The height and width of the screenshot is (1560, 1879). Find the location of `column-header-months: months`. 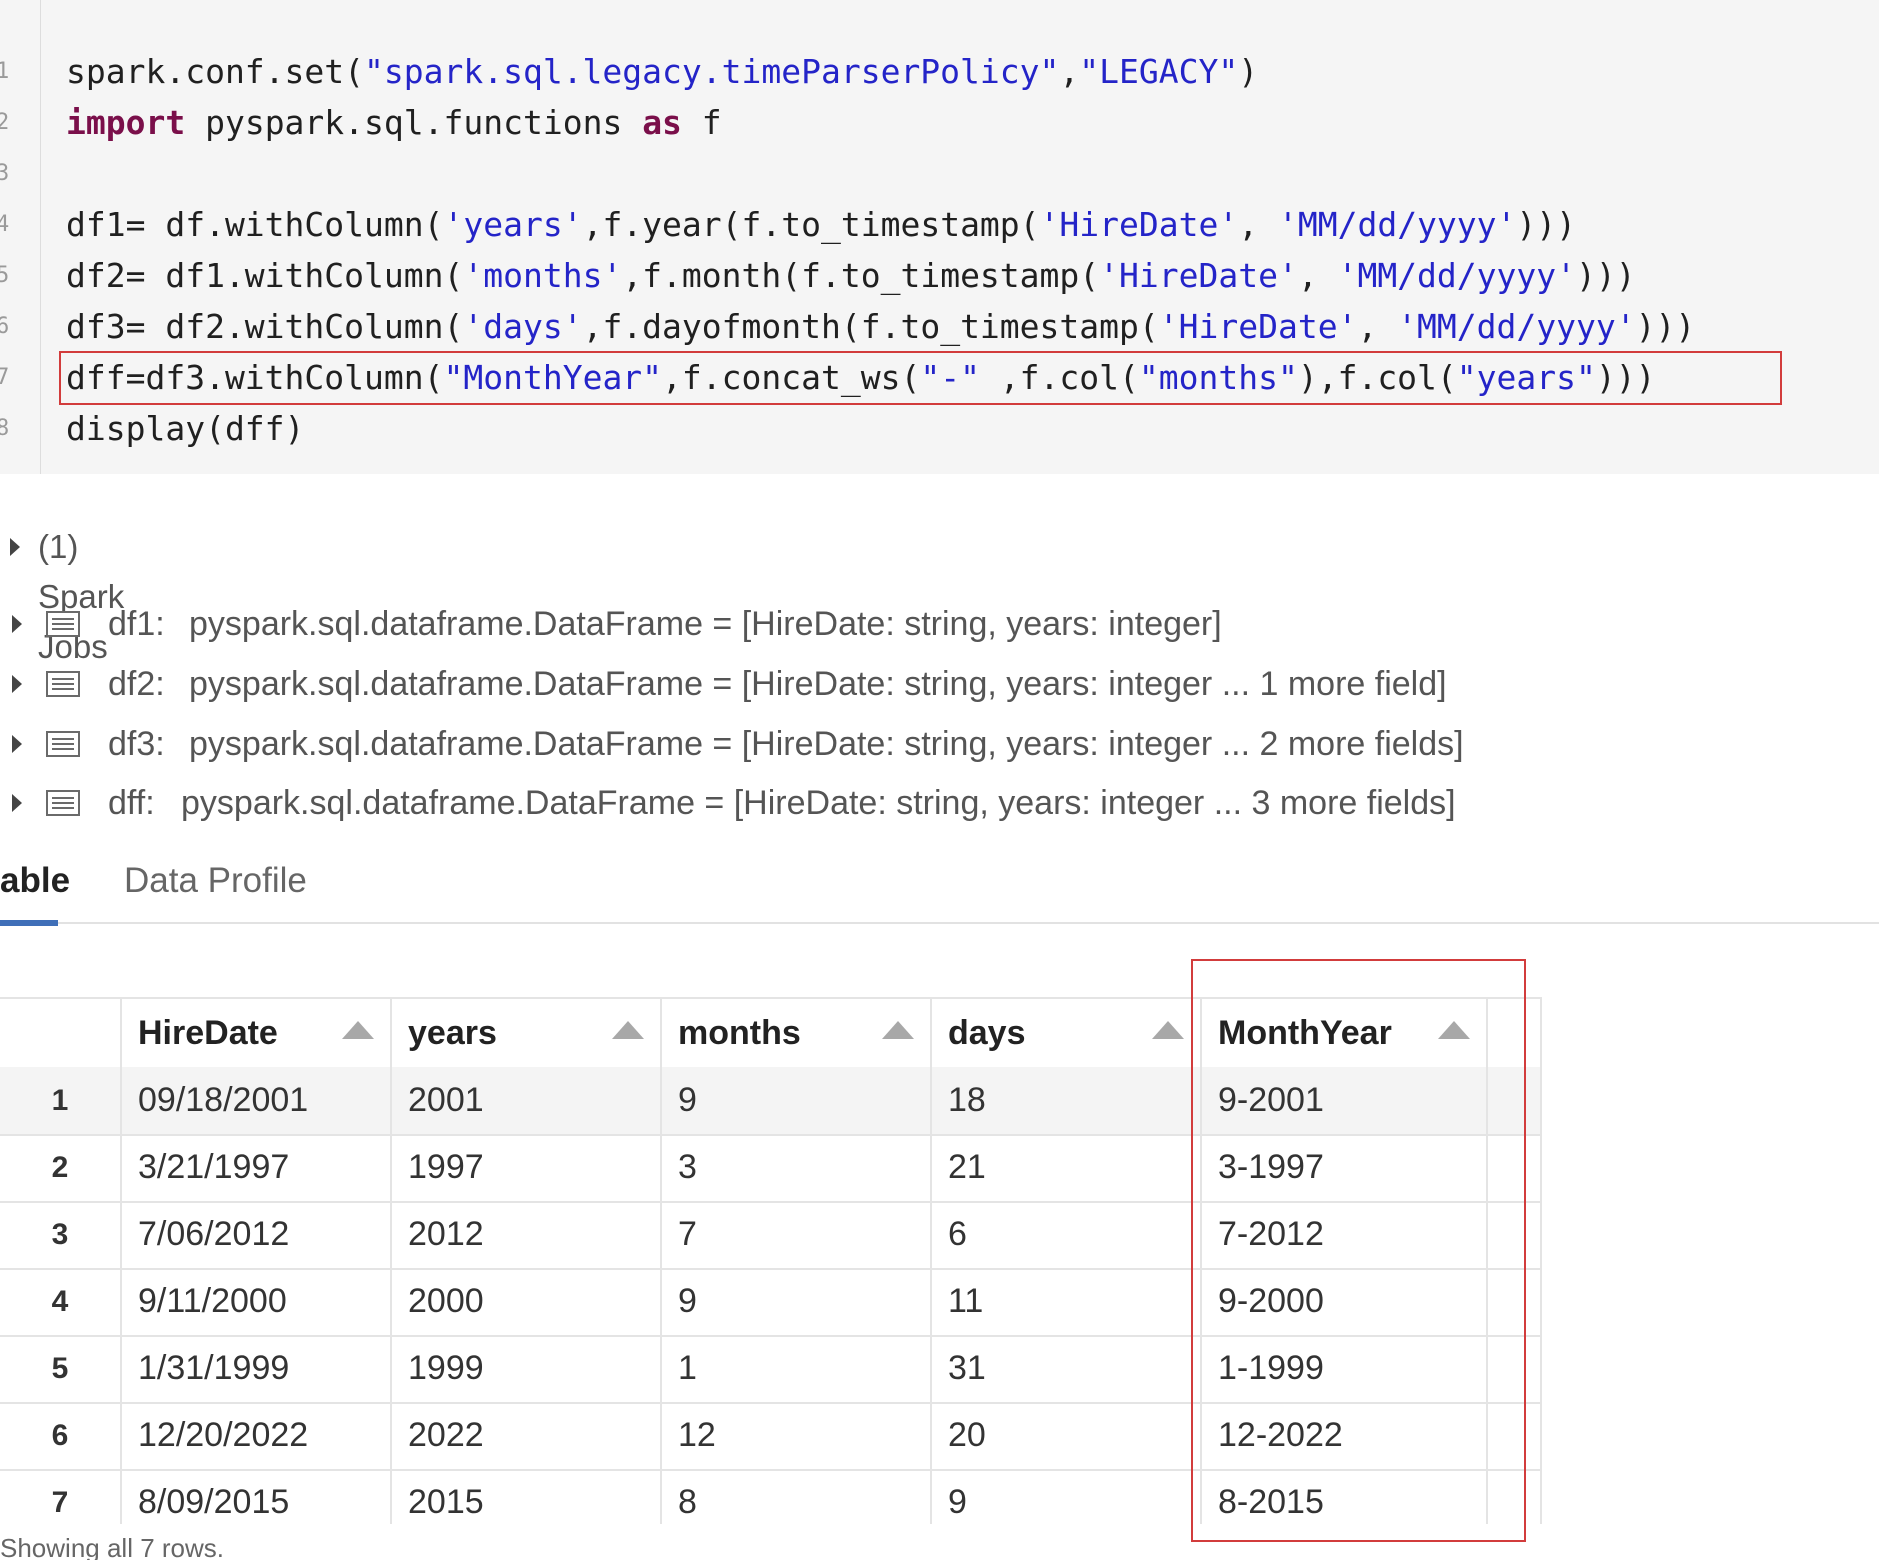

column-header-months: months is located at coordinates (797, 1033).